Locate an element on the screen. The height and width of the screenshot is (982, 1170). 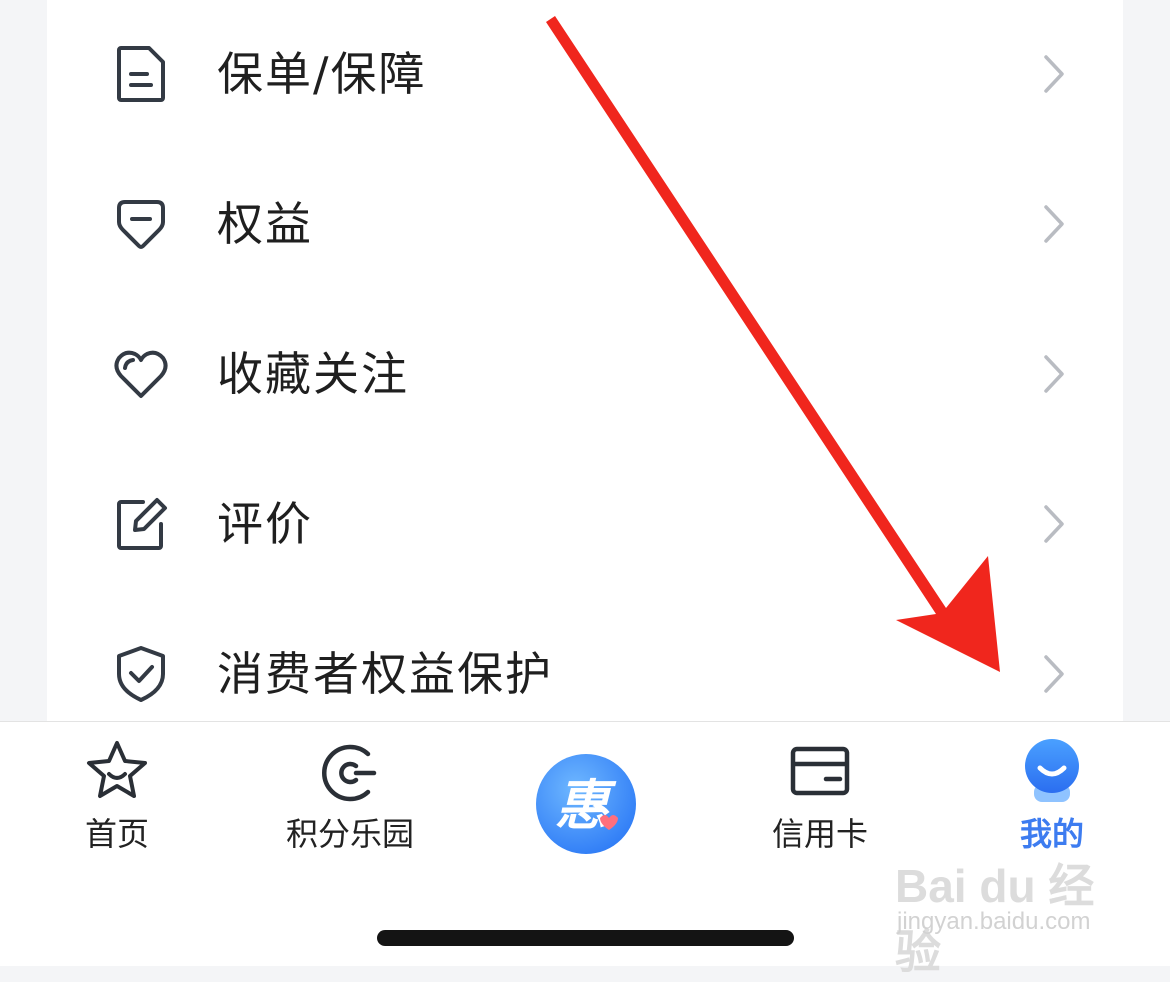
menu-item-label: 评价 is located at coordinates (265, 524).